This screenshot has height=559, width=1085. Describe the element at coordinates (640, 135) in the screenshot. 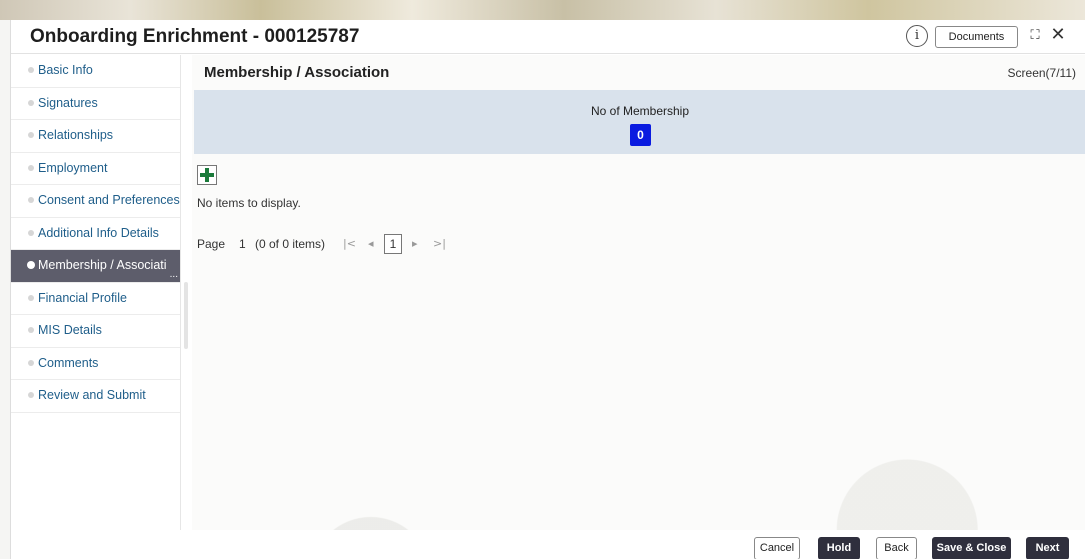

I see `membership-count-badge: 0` at that location.